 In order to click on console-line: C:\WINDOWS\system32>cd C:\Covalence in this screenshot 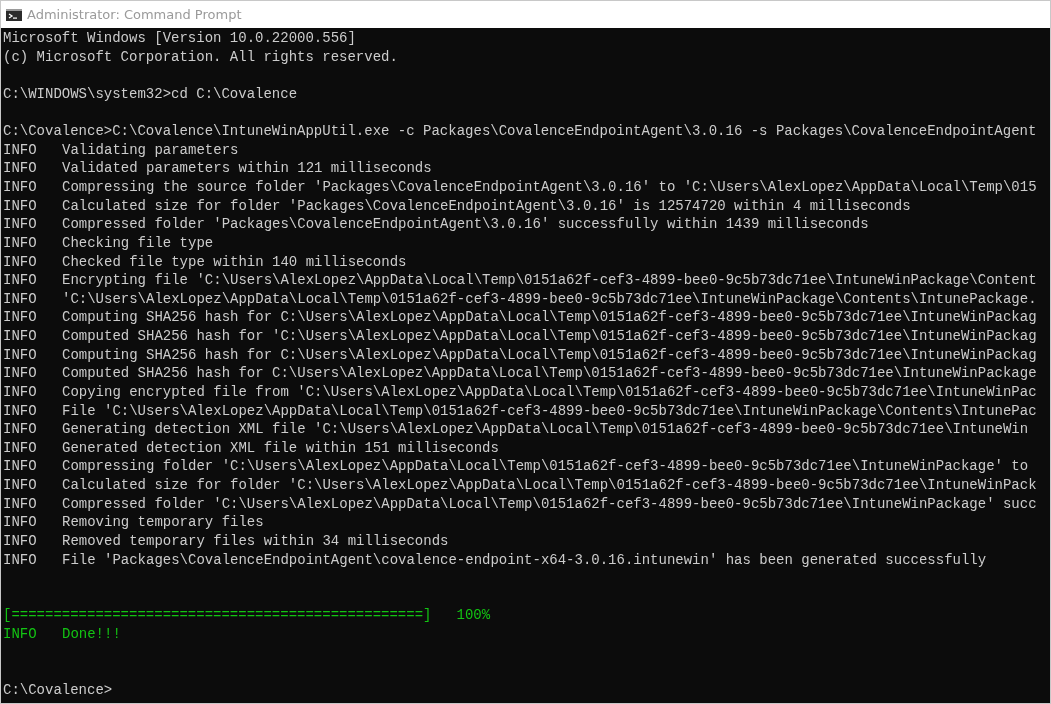, I will do `click(150, 94)`.